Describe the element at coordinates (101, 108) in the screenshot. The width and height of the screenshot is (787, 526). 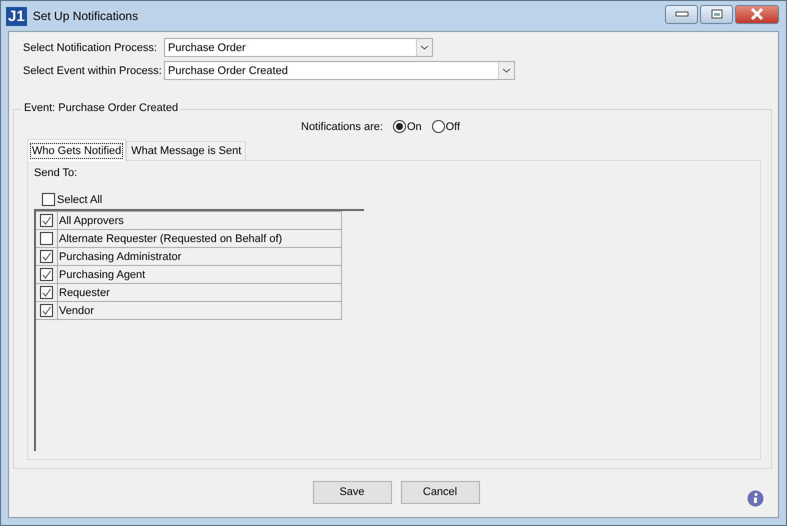
I see `group-legend: Event: Purchase Order Created` at that location.